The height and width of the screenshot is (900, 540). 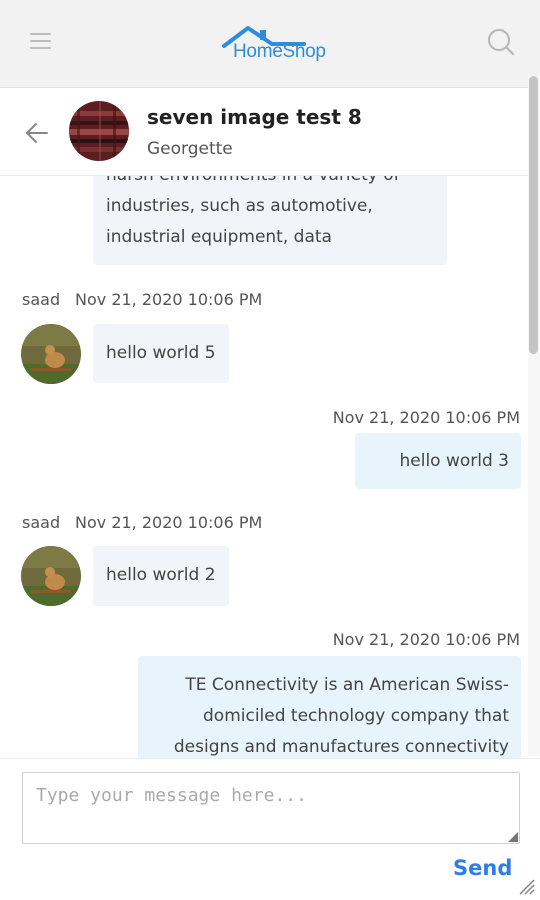 What do you see at coordinates (482, 868) in the screenshot?
I see `send-button: Send` at bounding box center [482, 868].